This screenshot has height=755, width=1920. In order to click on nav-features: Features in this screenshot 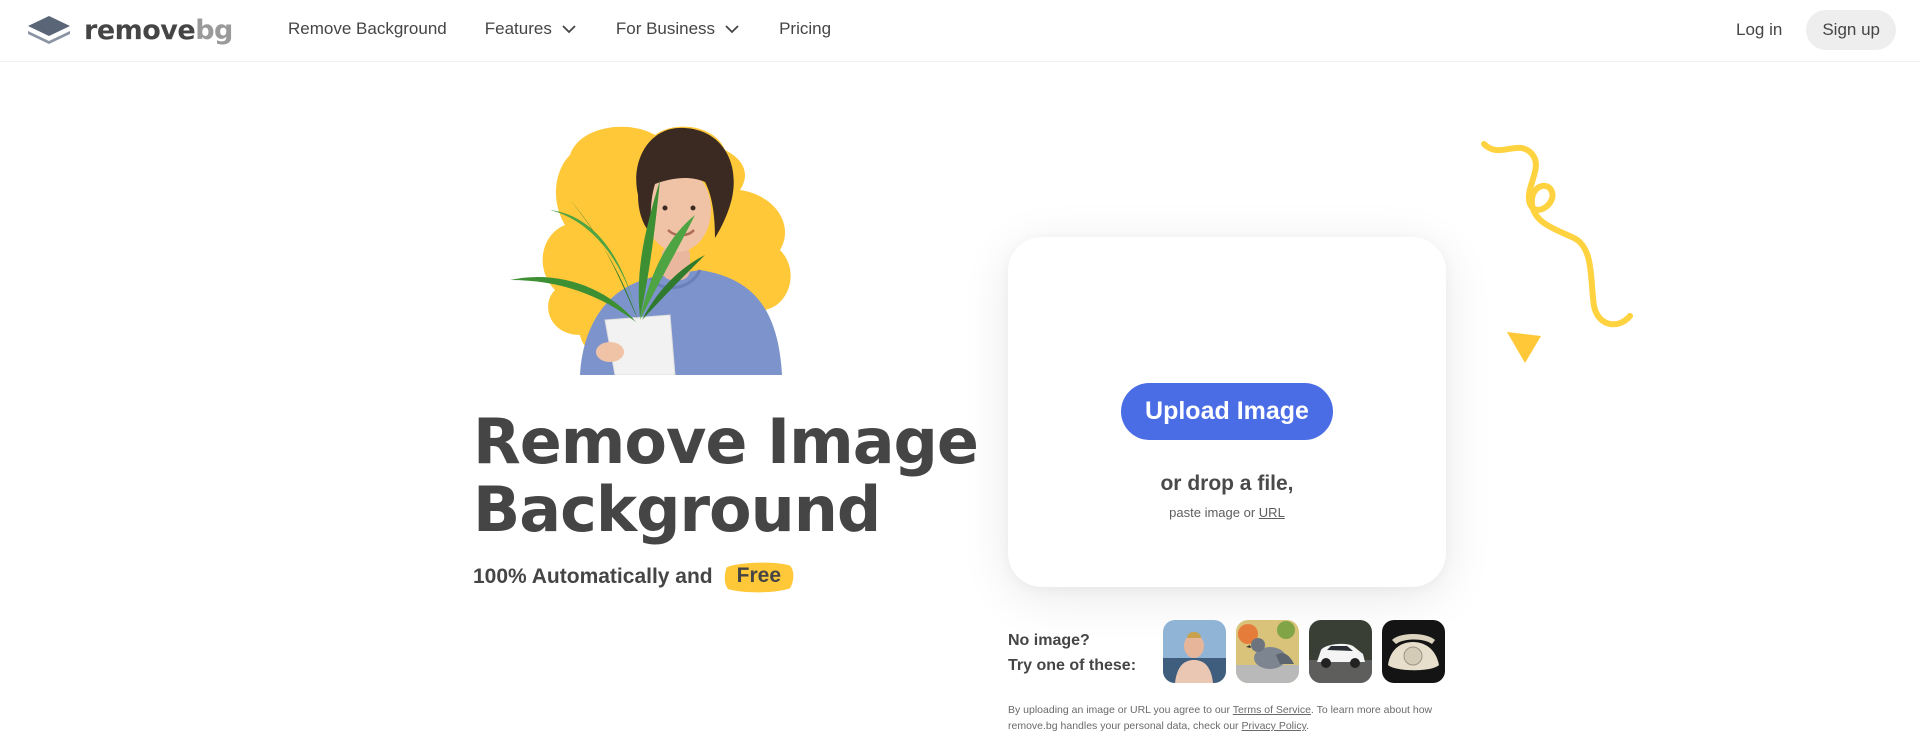, I will do `click(531, 29)`.